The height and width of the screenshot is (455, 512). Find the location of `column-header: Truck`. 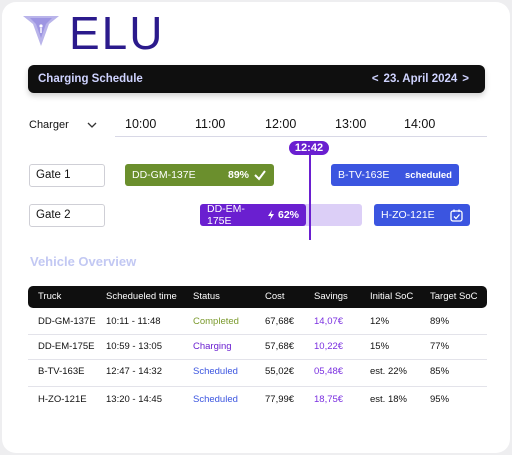

column-header: Truck is located at coordinates (49, 297).